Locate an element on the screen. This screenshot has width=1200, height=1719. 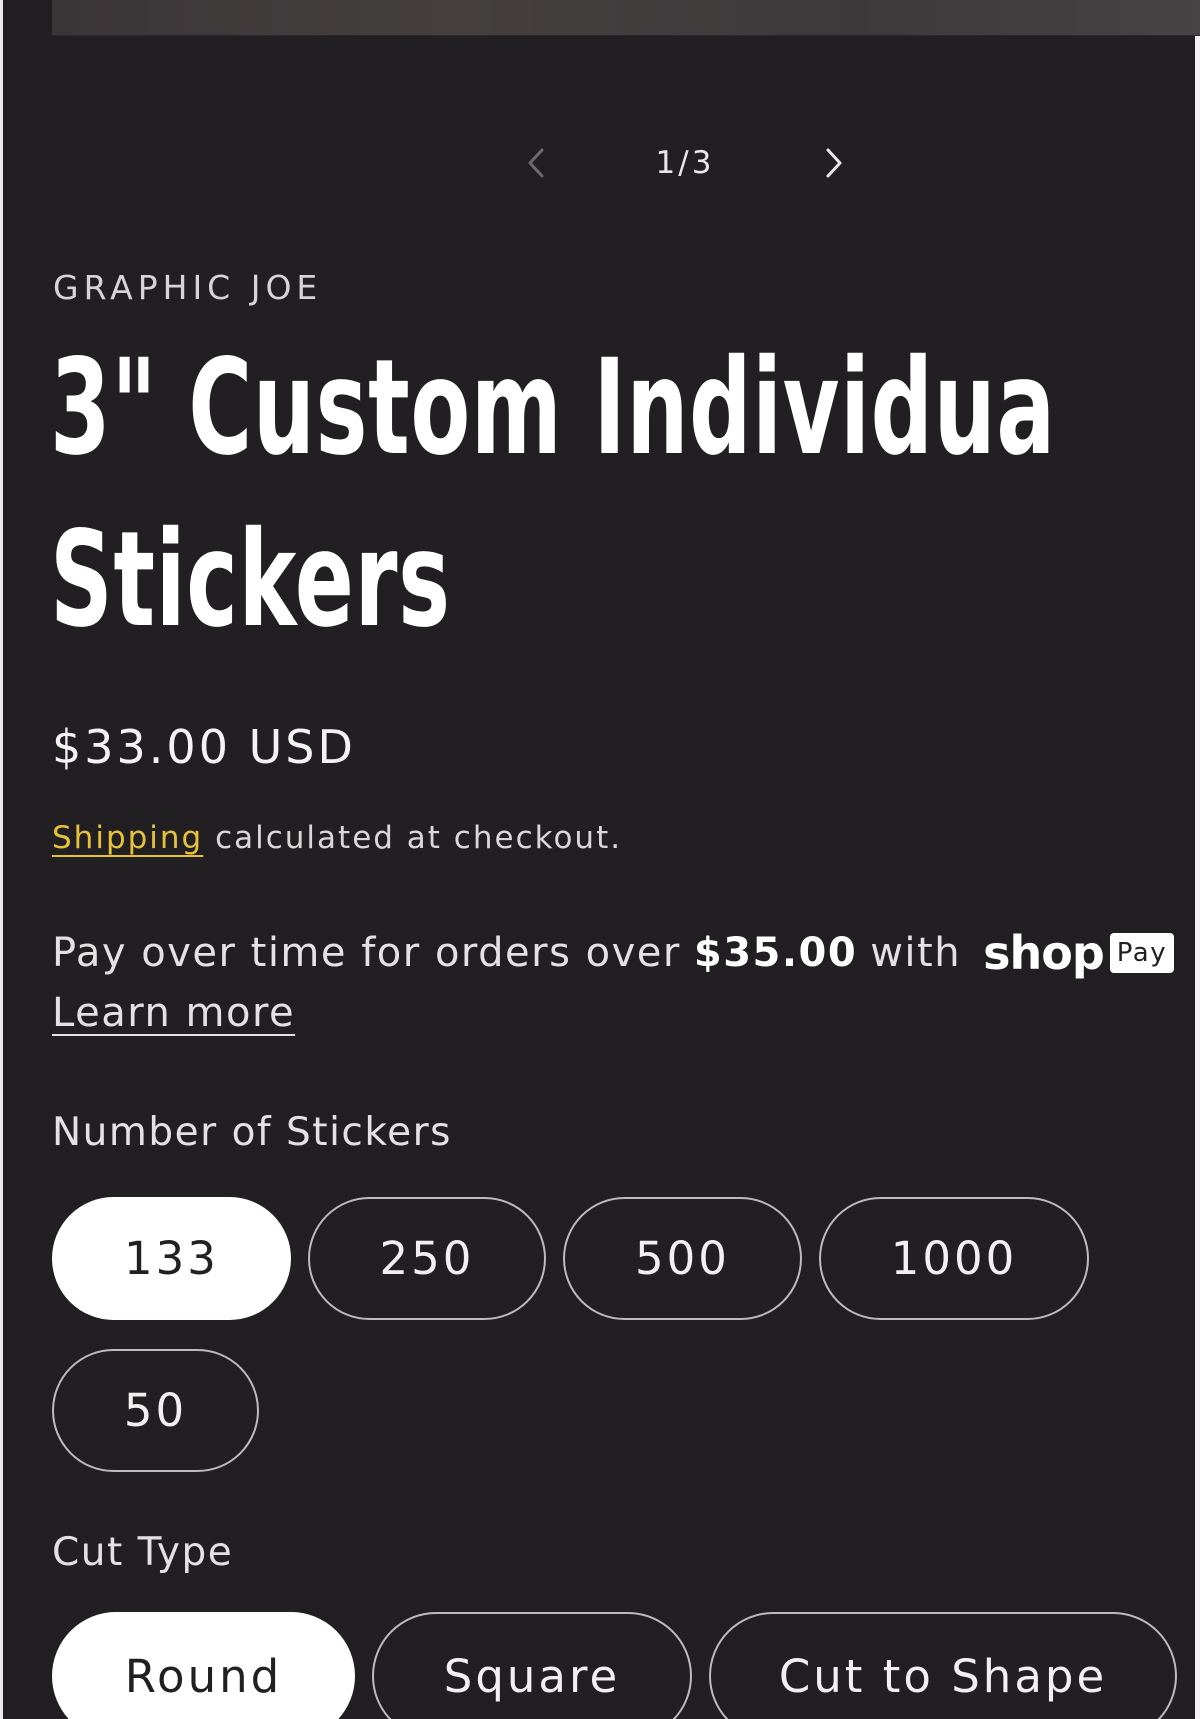
cut-type-option-square: Square is located at coordinates (532, 1665).